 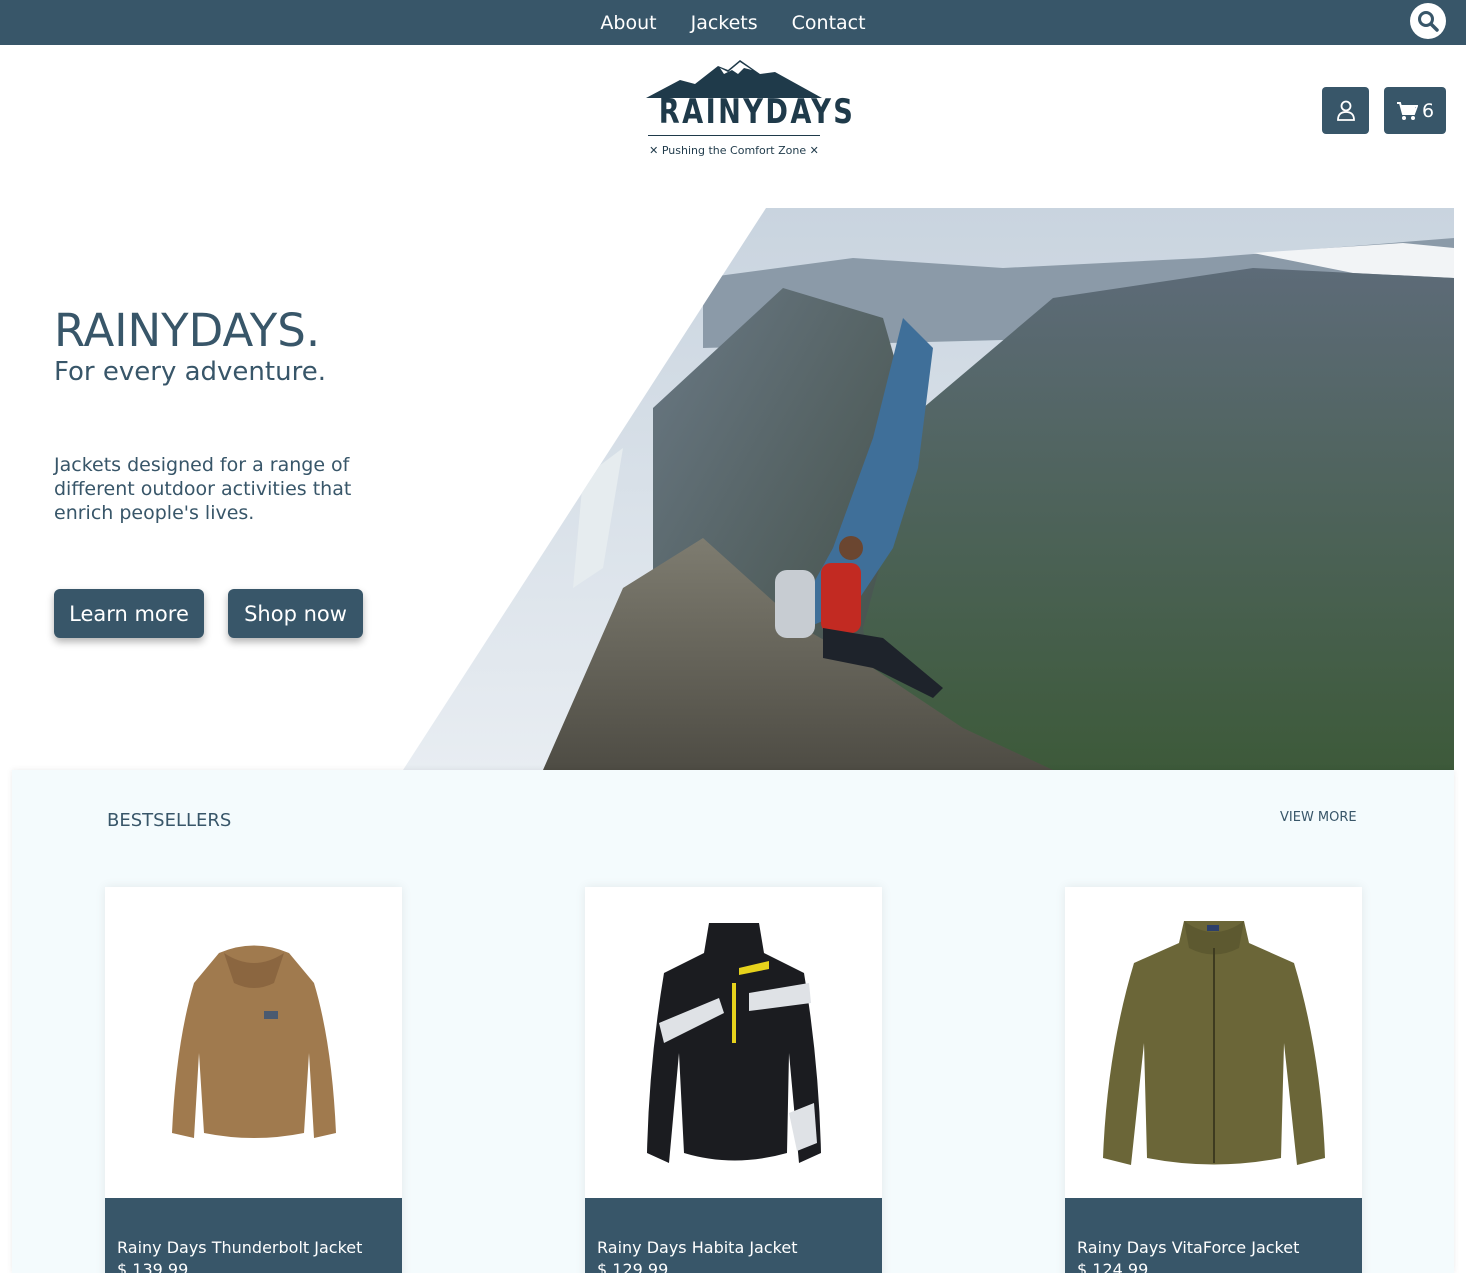 I want to click on user-icon, so click(x=1345, y=110).